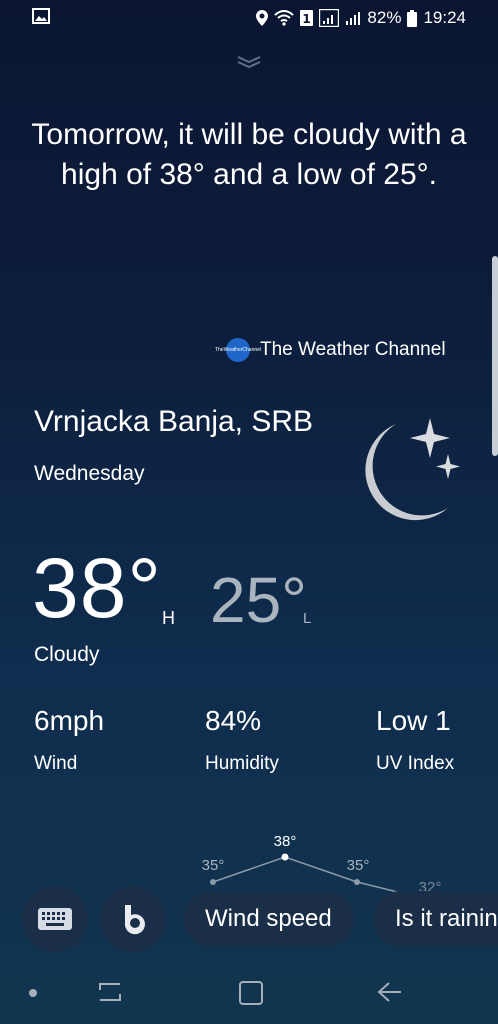 This screenshot has width=498, height=1024. Describe the element at coordinates (249, 62) in the screenshot. I see `collapse-chevron-icon` at that location.